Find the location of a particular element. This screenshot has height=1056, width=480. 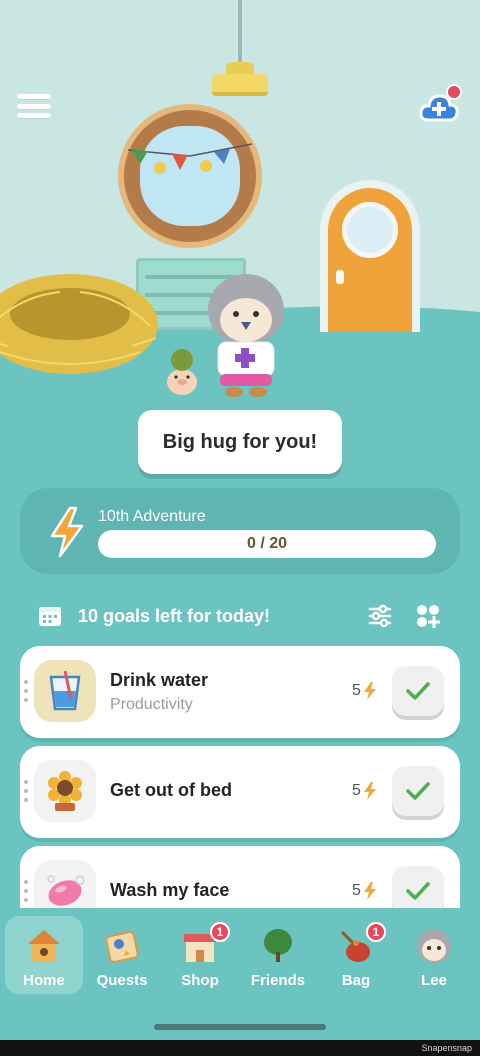

nav-label: Lee is located at coordinates (434, 980).